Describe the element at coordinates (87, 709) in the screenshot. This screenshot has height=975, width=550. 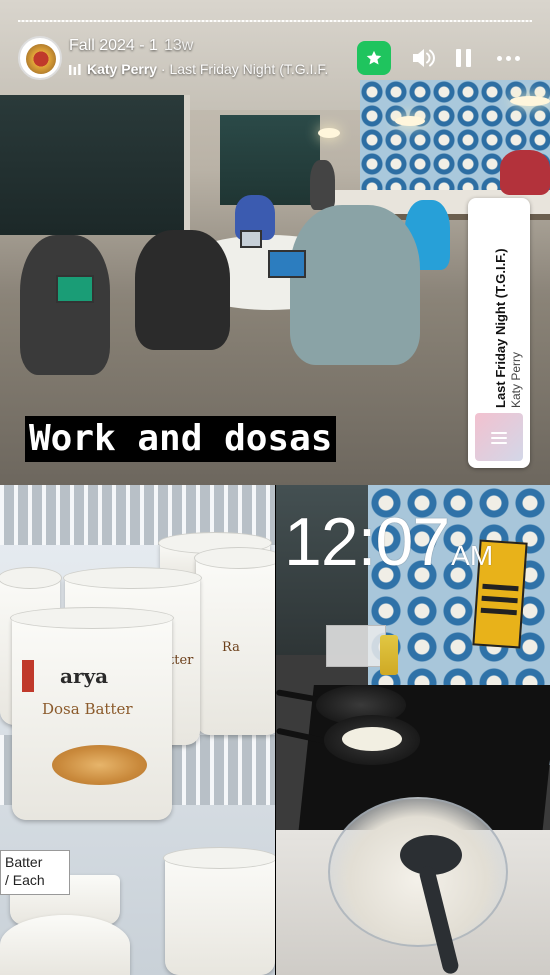
I see `product-name: Dosa Batter` at that location.